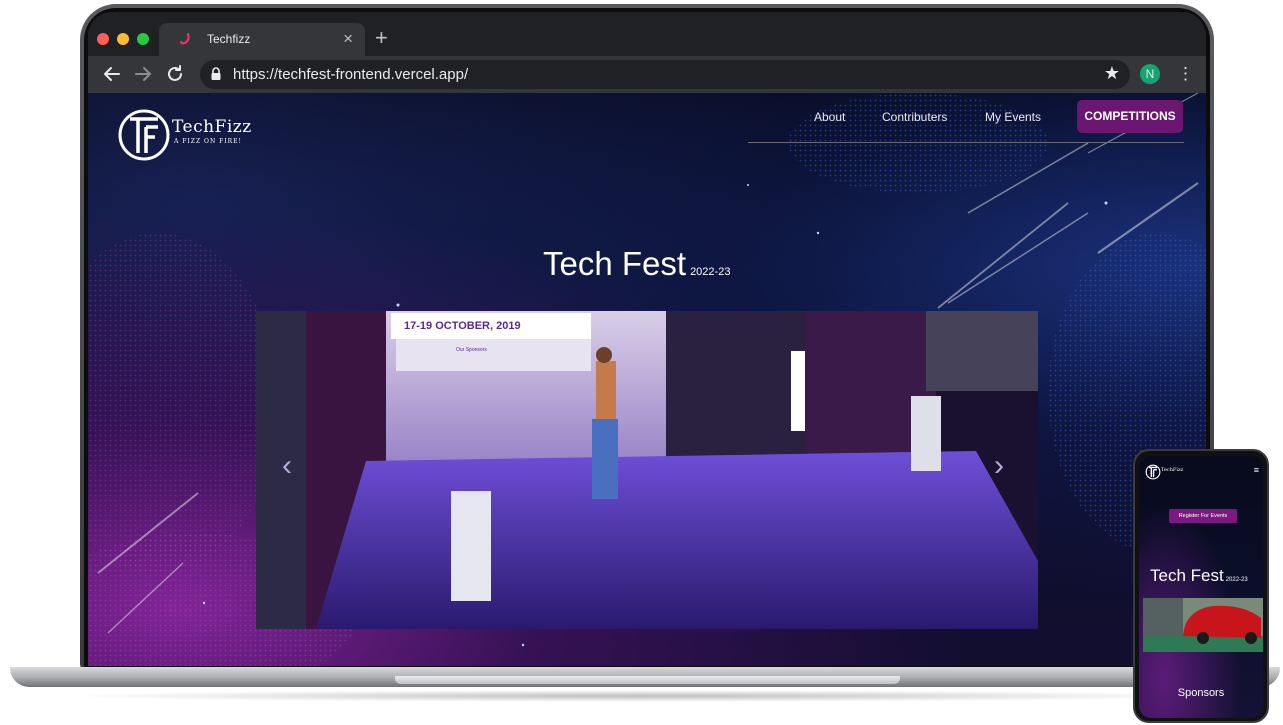  What do you see at coordinates (143, 74) in the screenshot?
I see `forward-arrow-icon` at bounding box center [143, 74].